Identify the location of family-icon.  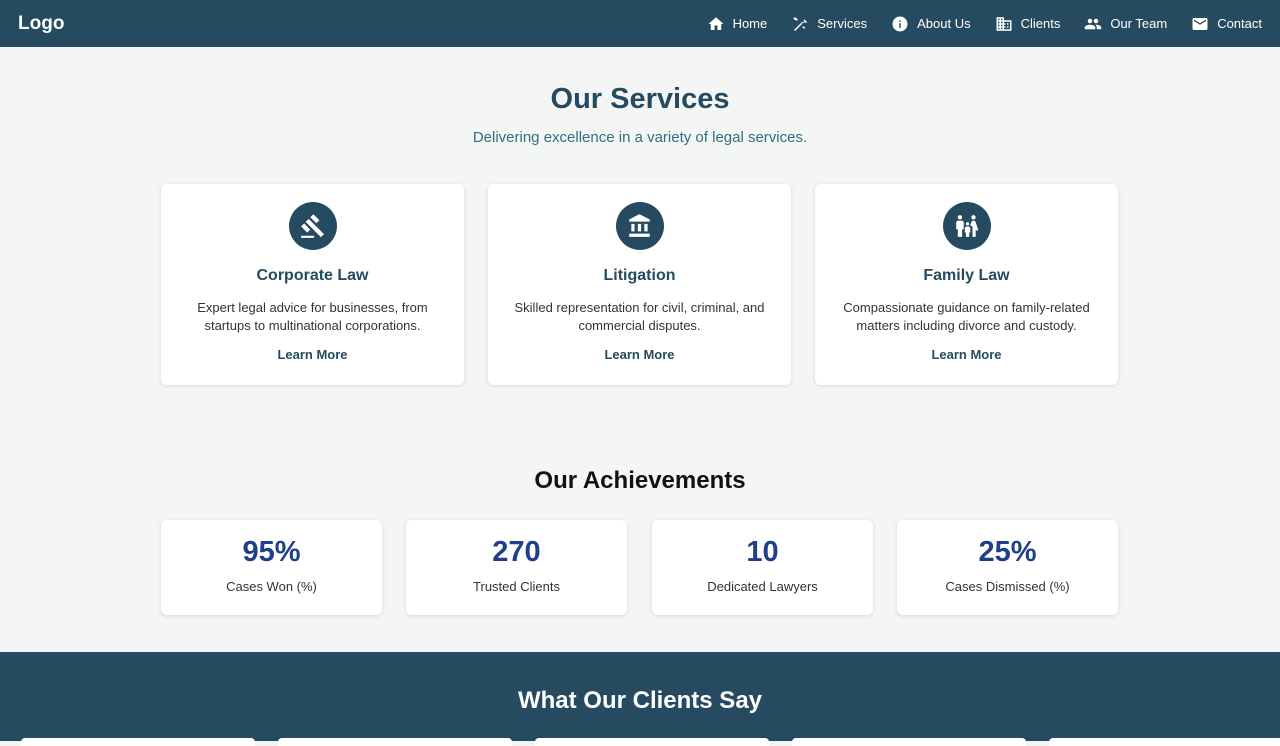
(966, 226).